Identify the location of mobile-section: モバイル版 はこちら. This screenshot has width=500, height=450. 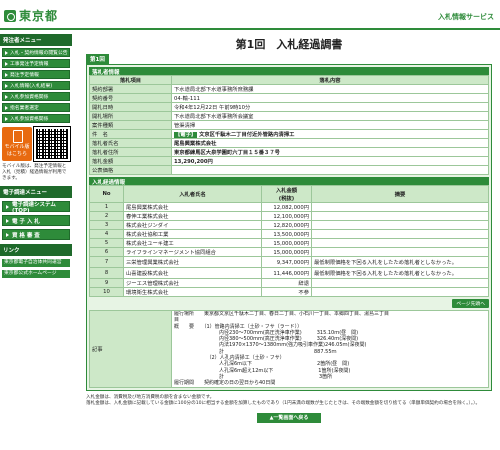
(36, 144).